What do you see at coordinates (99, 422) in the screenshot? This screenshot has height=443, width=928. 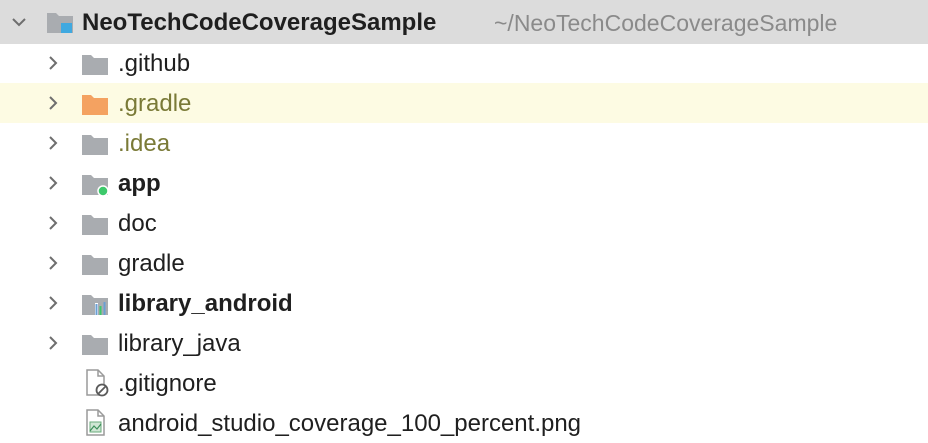 I see `image-file-icon` at bounding box center [99, 422].